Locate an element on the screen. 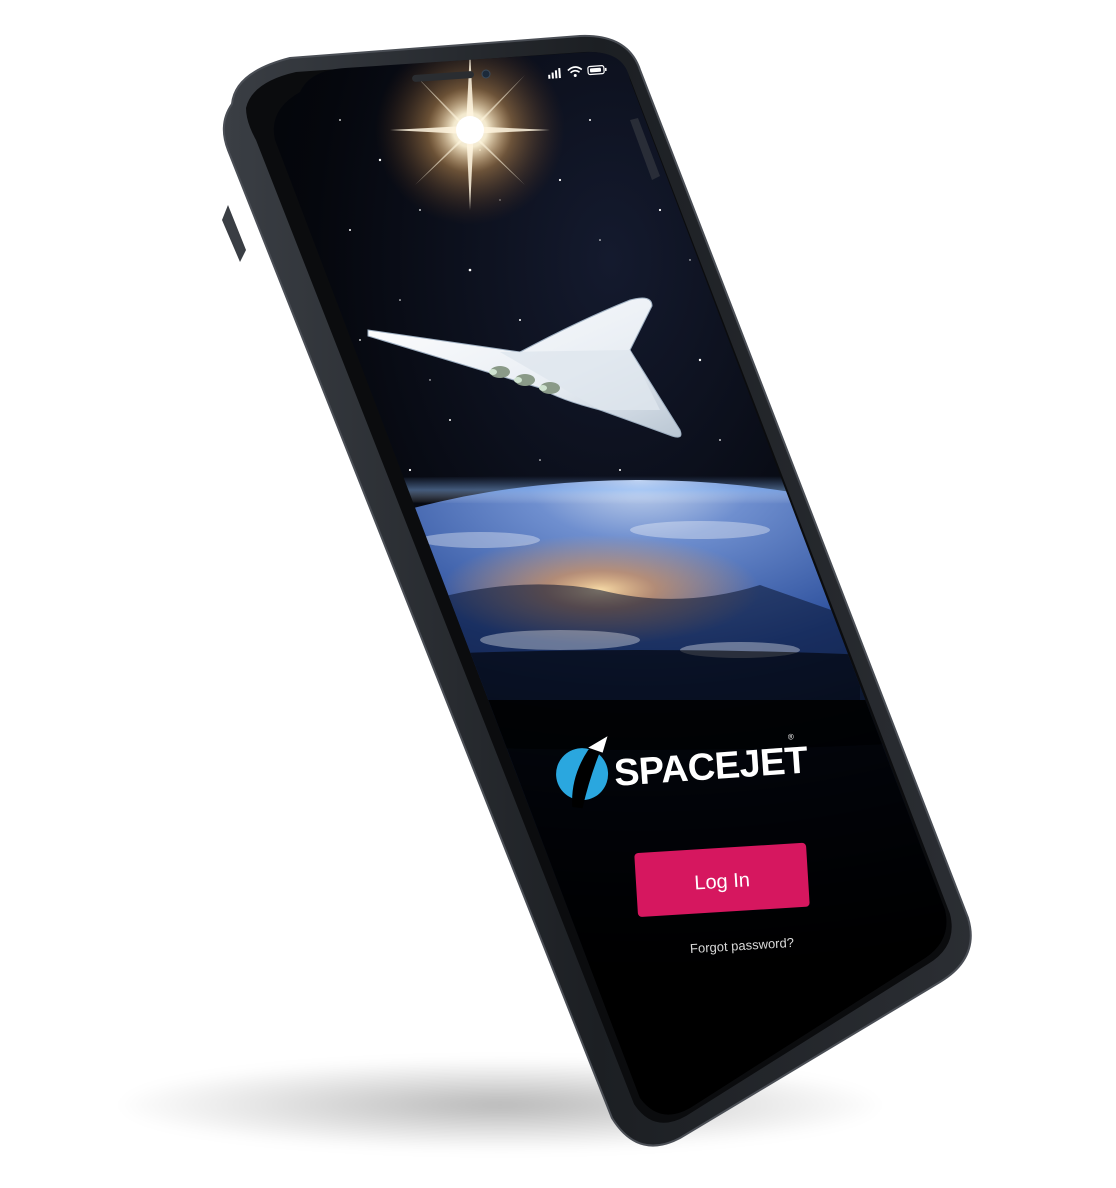 Image resolution: width=1116 pixels, height=1188 pixels. login-button: Log In is located at coordinates (722, 879).